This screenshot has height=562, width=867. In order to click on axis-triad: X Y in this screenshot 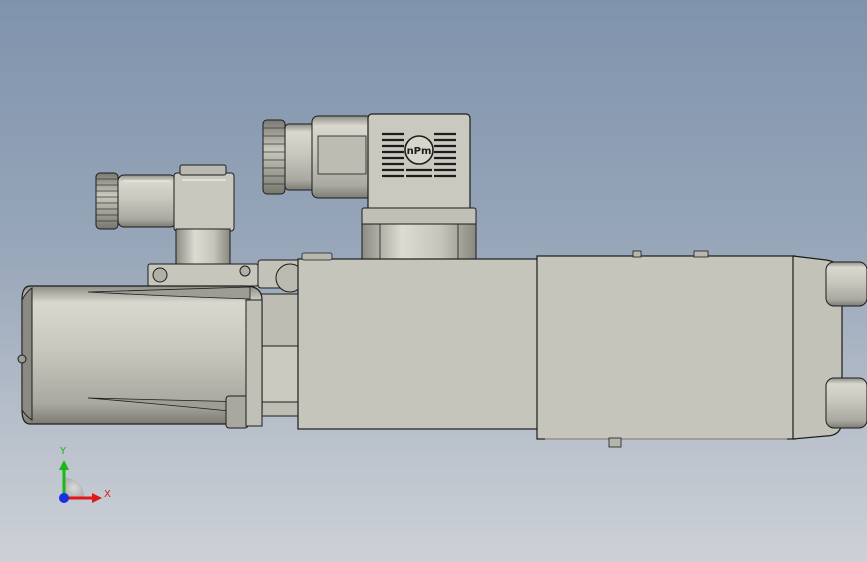, I will do `click(85, 474)`.